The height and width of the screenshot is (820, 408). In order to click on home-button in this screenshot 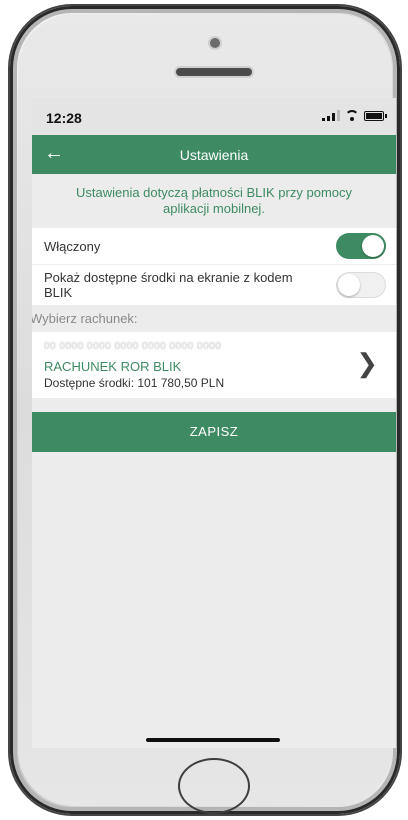, I will do `click(214, 786)`.